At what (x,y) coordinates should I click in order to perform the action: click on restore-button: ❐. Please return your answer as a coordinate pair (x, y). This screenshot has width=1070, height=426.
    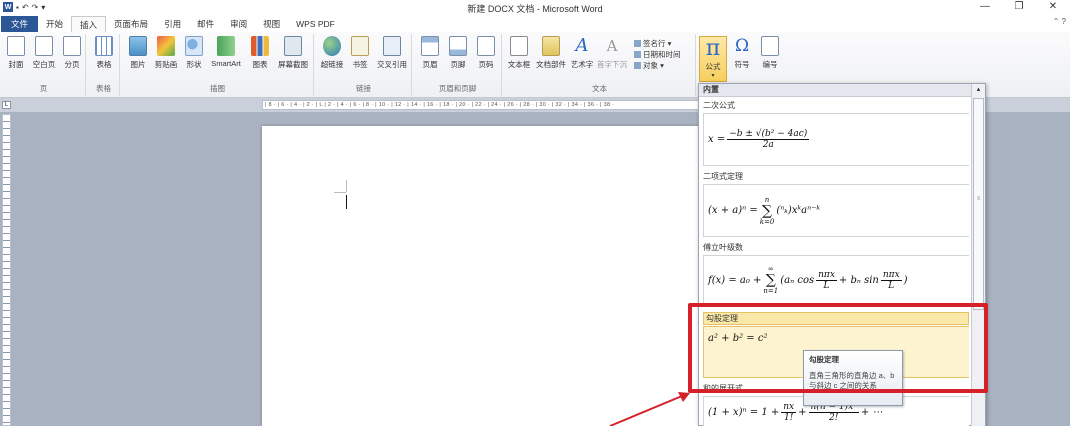
    Looking at the image, I should click on (1019, 7).